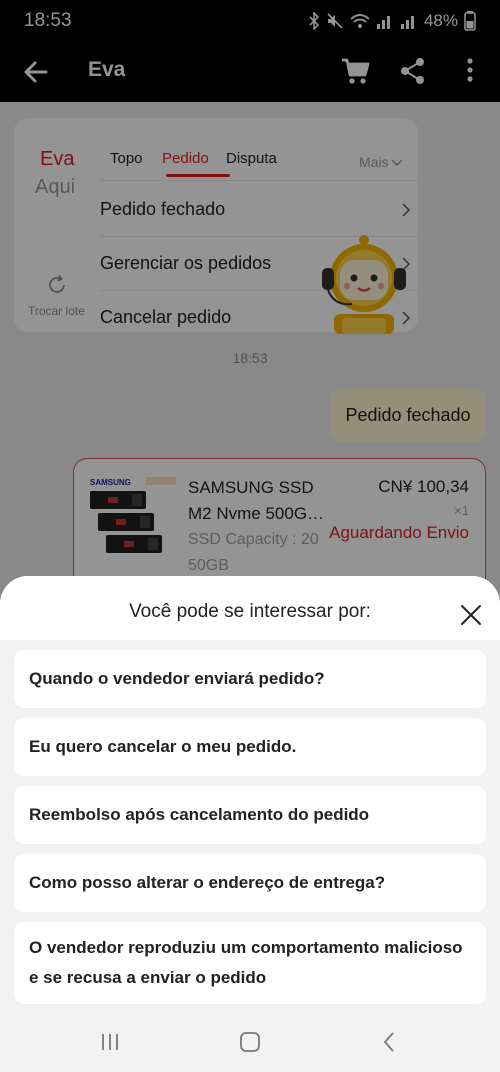 The height and width of the screenshot is (1072, 500). Describe the element at coordinates (250, 611) in the screenshot. I see `sheet-title: Você pode se interessar por:` at that location.